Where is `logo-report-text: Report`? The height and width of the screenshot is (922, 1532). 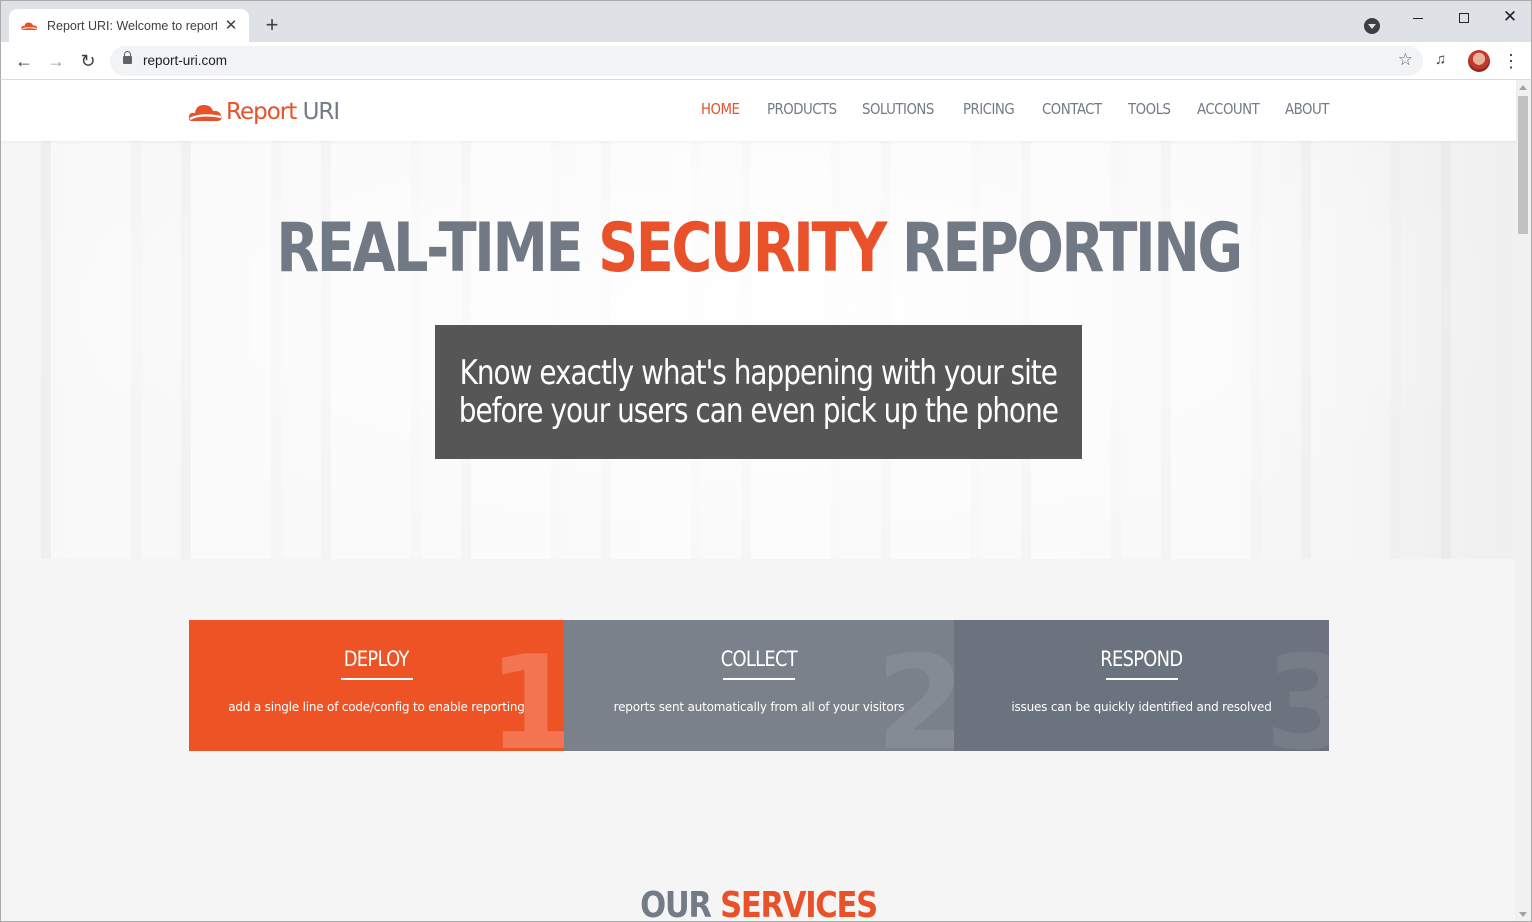
logo-report-text: Report is located at coordinates (261, 112).